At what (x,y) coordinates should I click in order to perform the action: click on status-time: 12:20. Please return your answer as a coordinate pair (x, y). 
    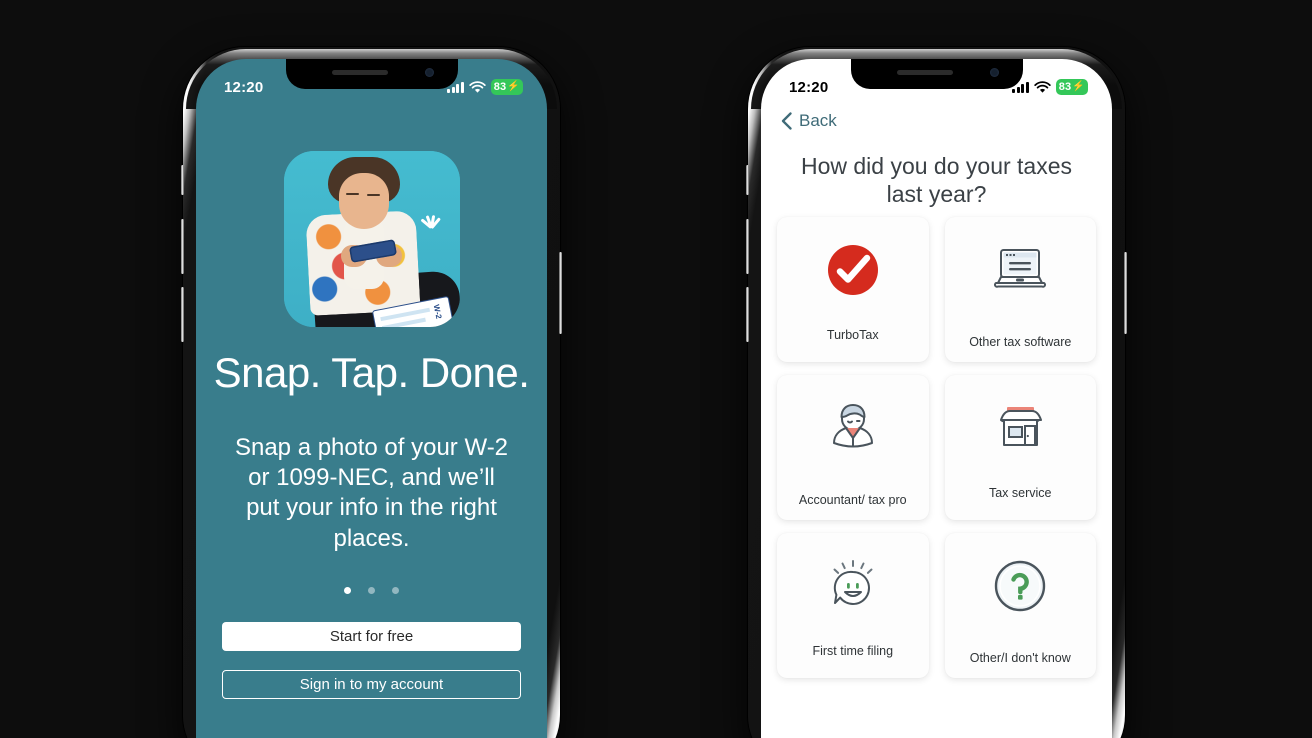
    Looking at the image, I should click on (244, 87).